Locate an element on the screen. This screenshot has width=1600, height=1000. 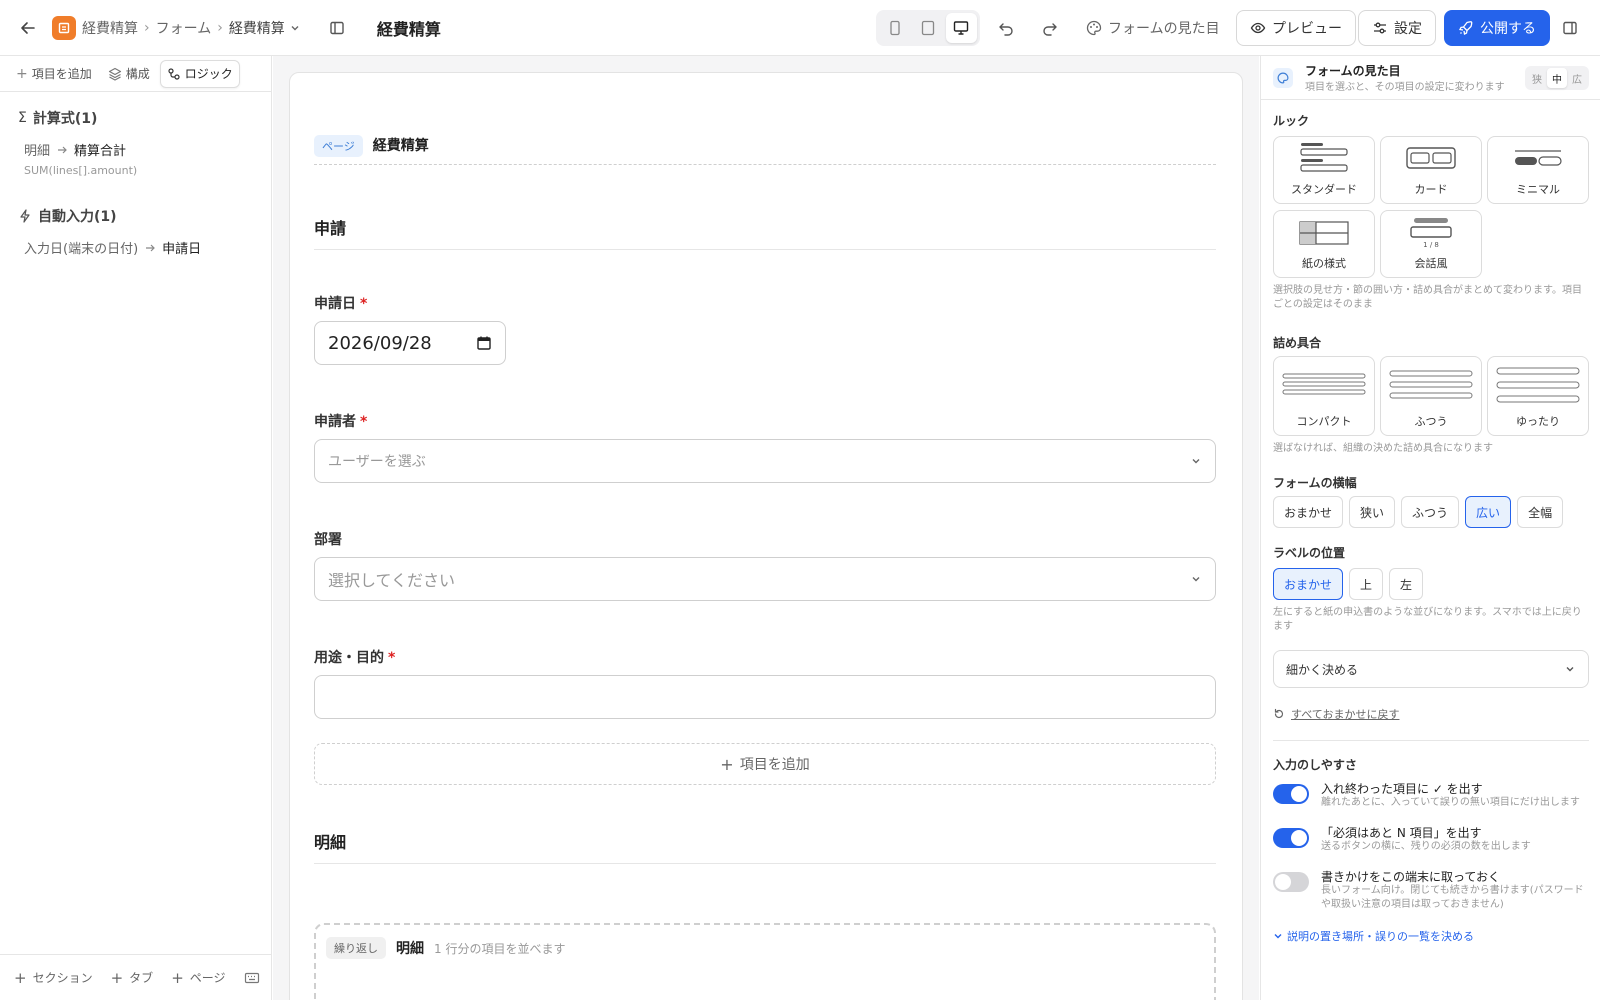
form-width-full: 全幅 is located at coordinates (1540, 512).